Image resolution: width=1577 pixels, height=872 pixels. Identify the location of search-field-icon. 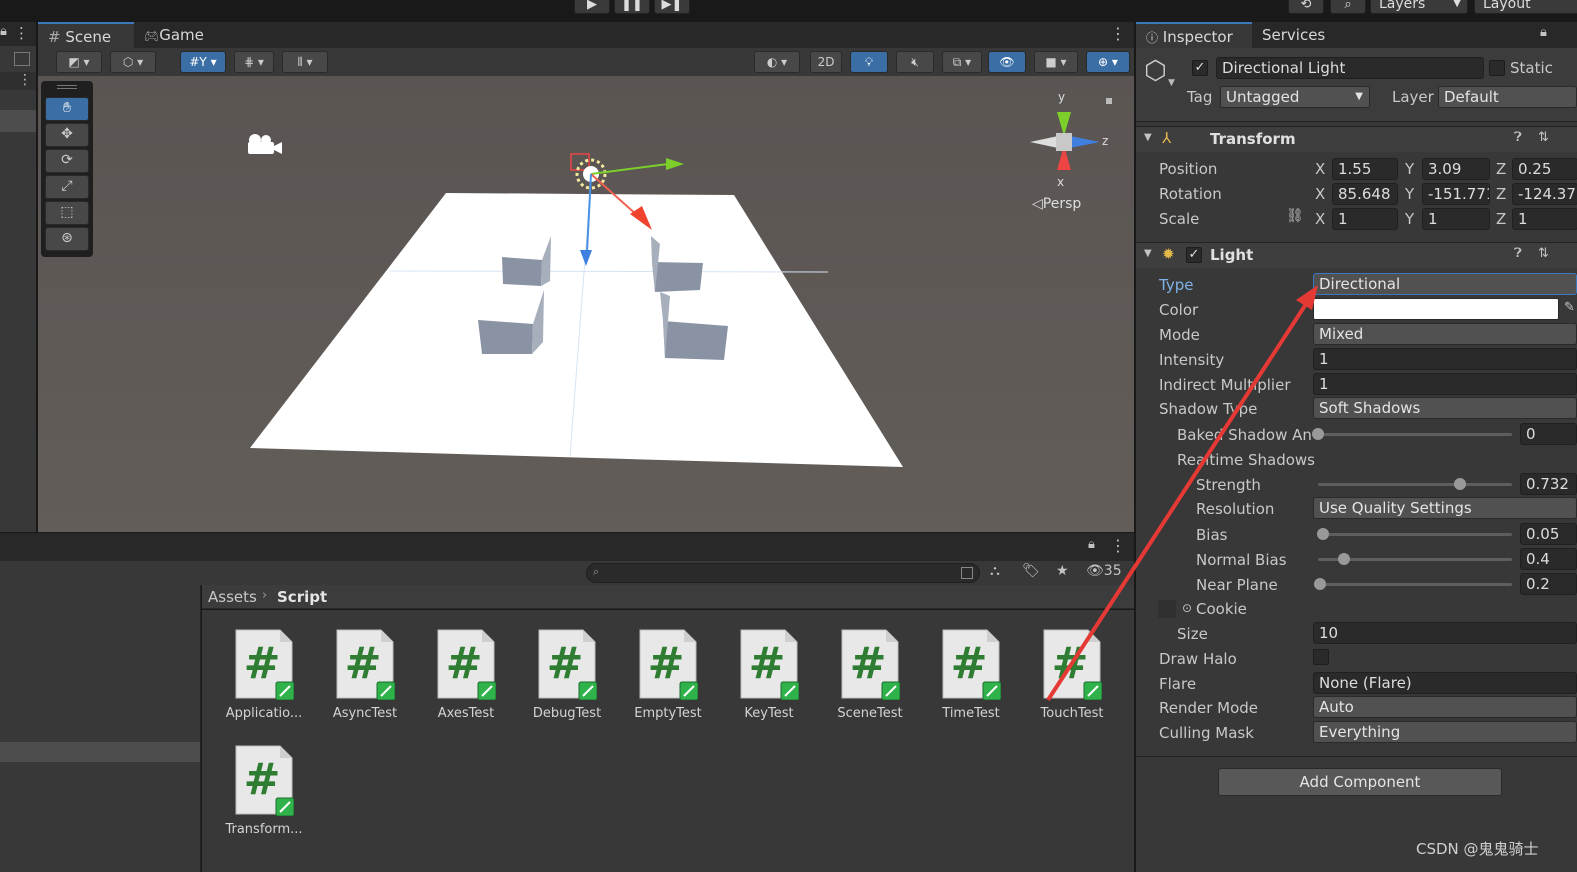
(22, 59).